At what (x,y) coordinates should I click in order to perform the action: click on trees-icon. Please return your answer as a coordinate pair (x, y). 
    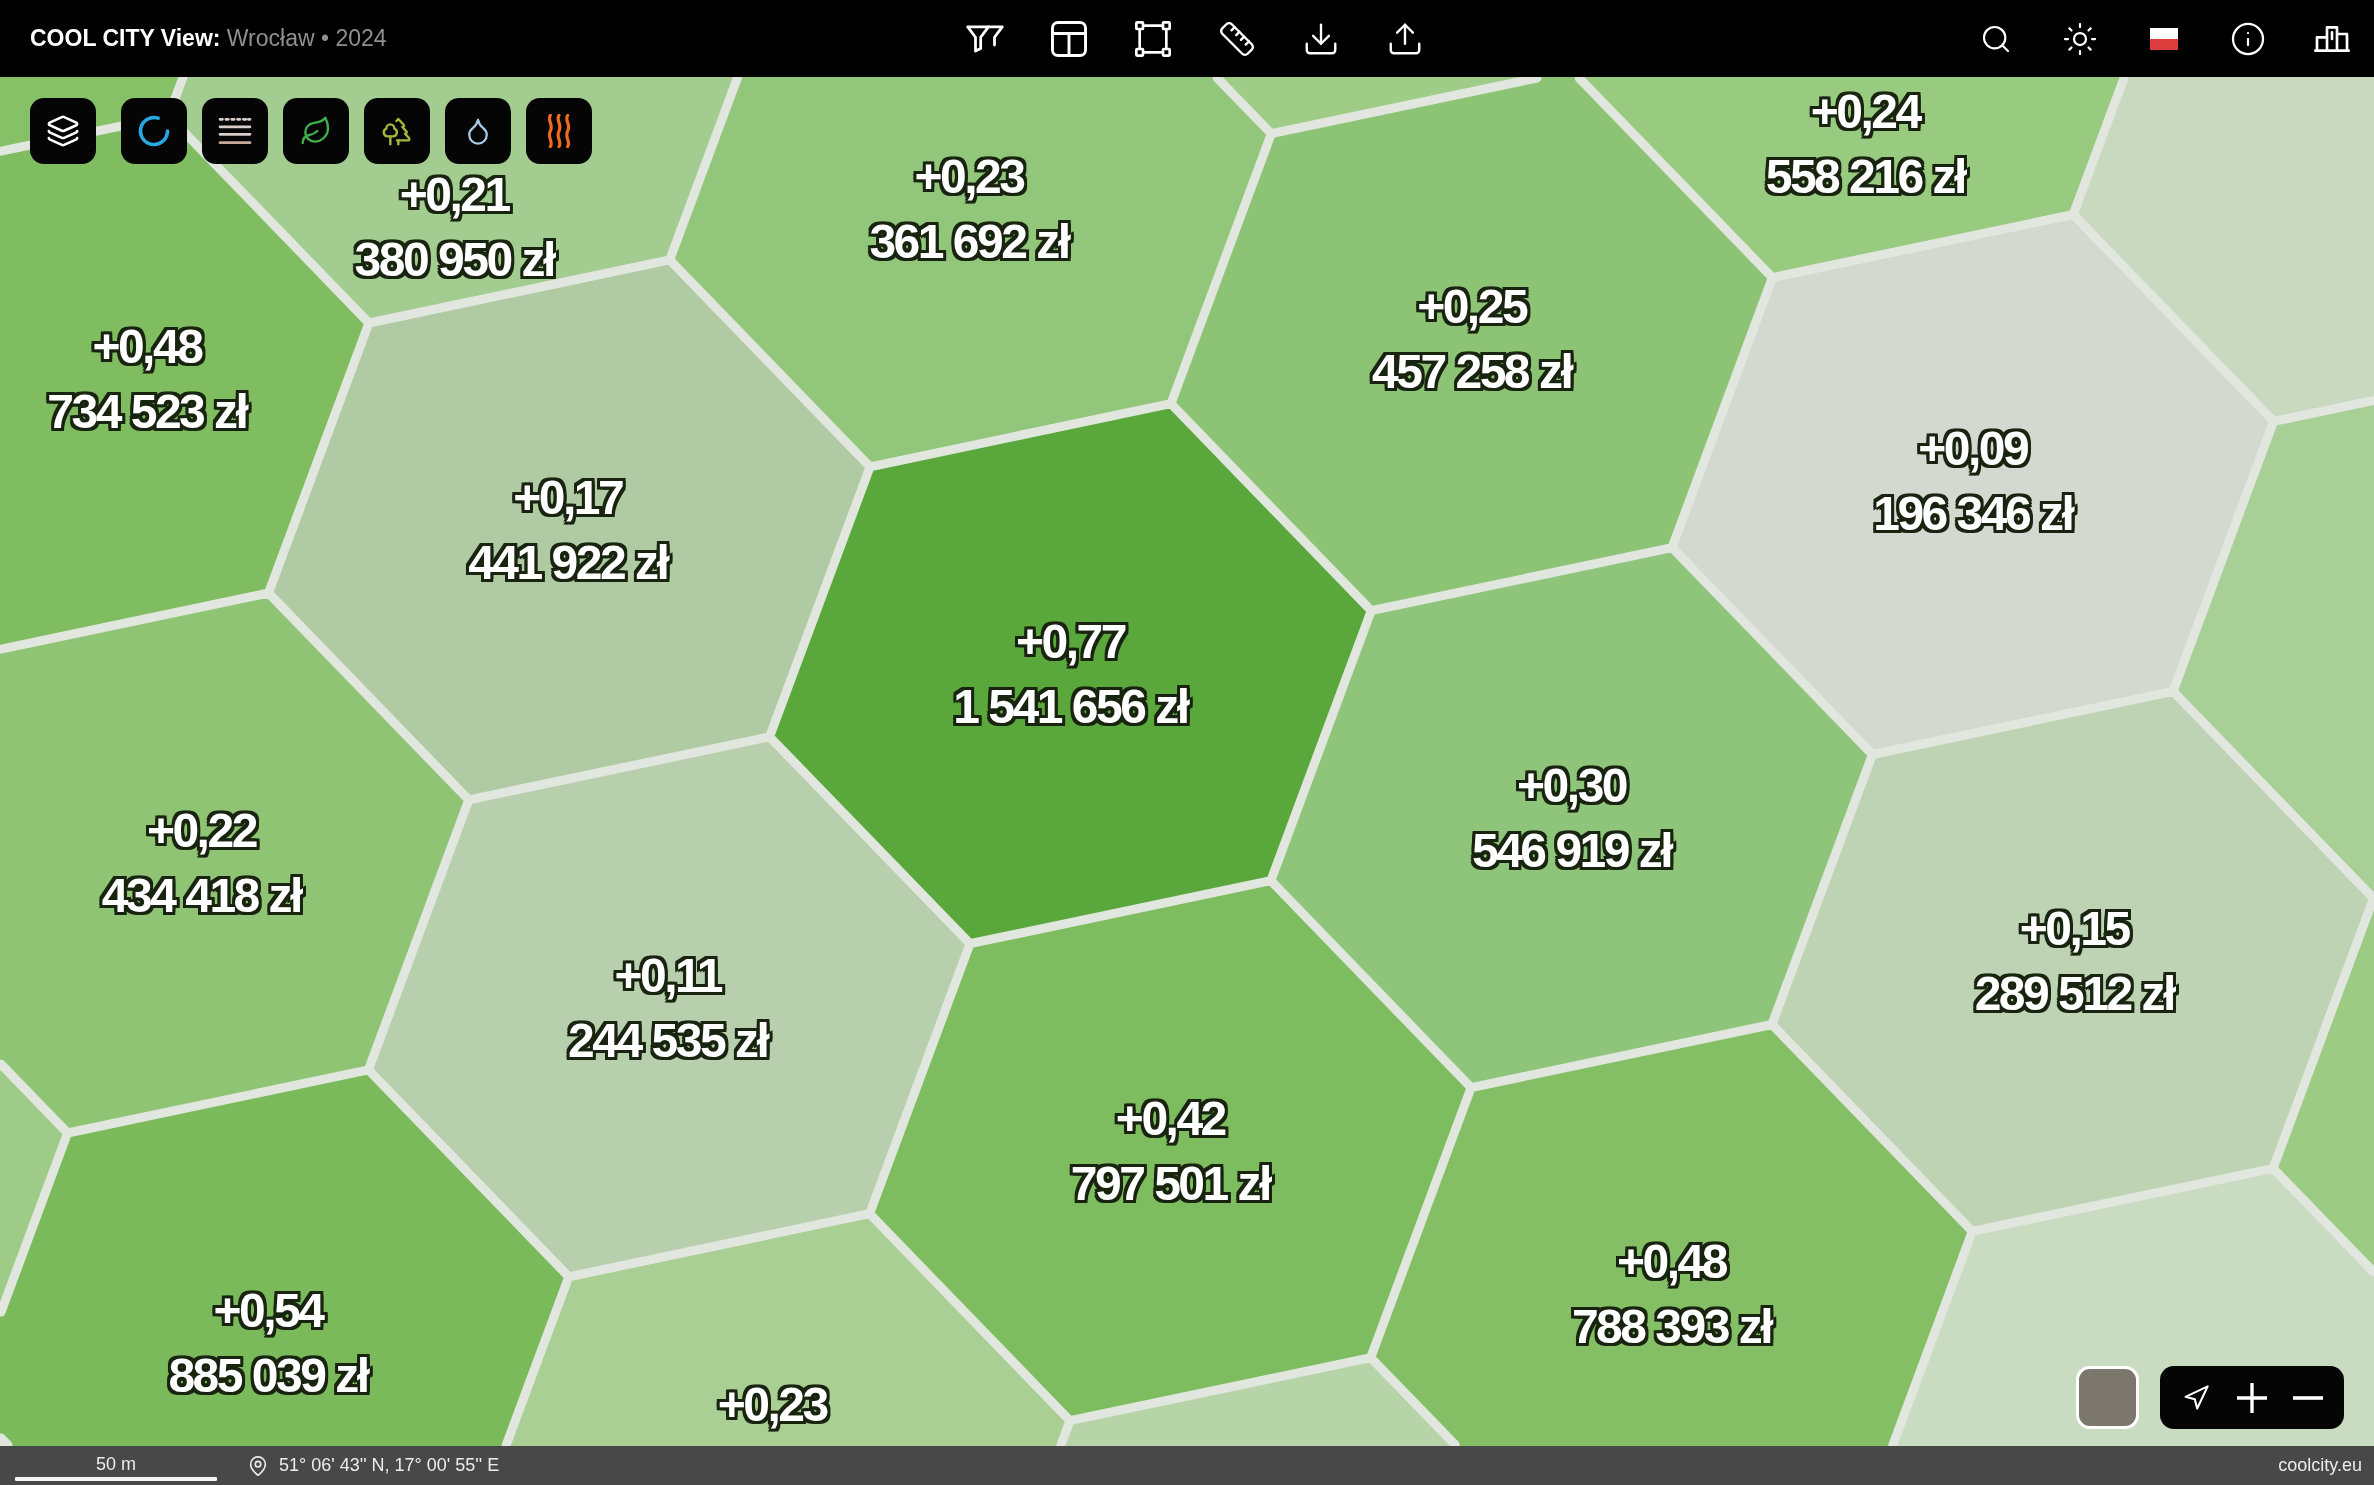
    Looking at the image, I should click on (397, 131).